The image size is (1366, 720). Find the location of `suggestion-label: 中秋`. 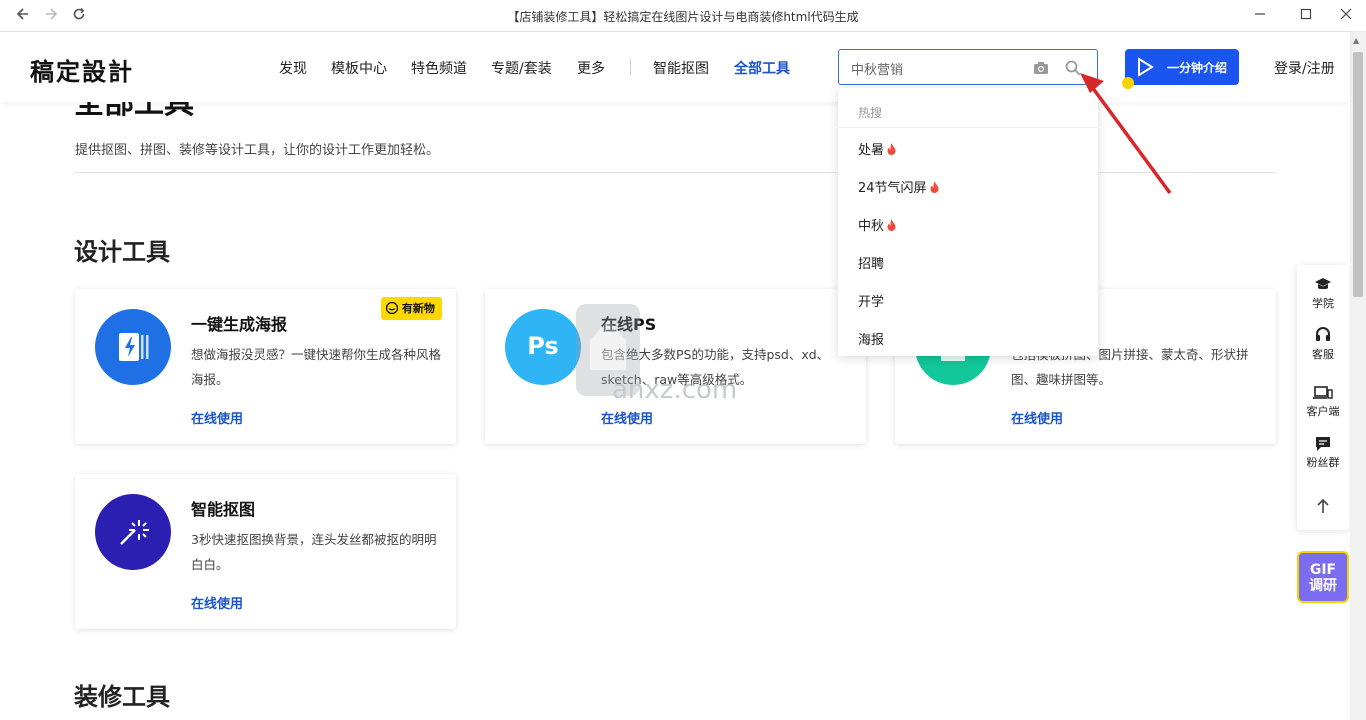

suggestion-label: 中秋 is located at coordinates (871, 226).